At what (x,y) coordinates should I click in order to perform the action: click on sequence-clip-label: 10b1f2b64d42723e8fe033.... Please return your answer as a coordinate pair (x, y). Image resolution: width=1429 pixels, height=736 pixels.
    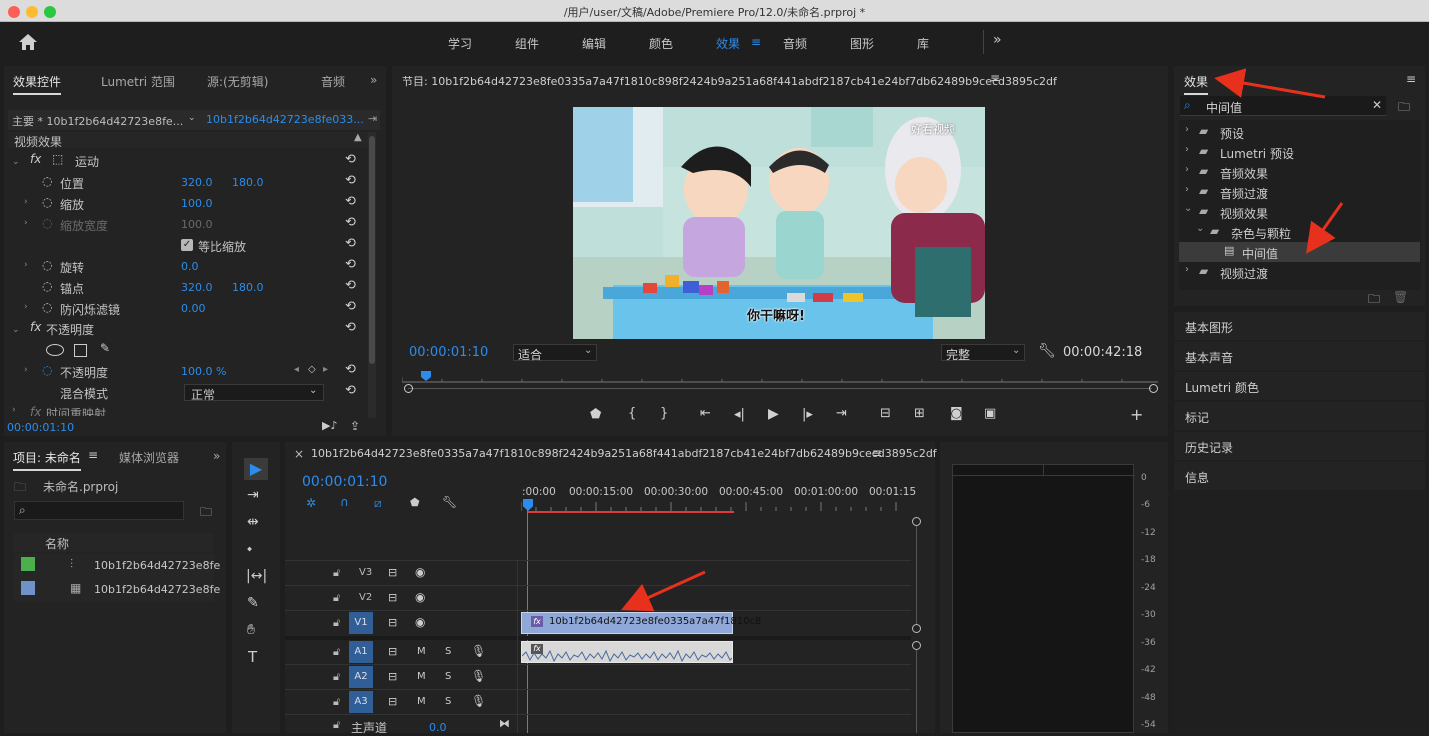
    Looking at the image, I should click on (285, 119).